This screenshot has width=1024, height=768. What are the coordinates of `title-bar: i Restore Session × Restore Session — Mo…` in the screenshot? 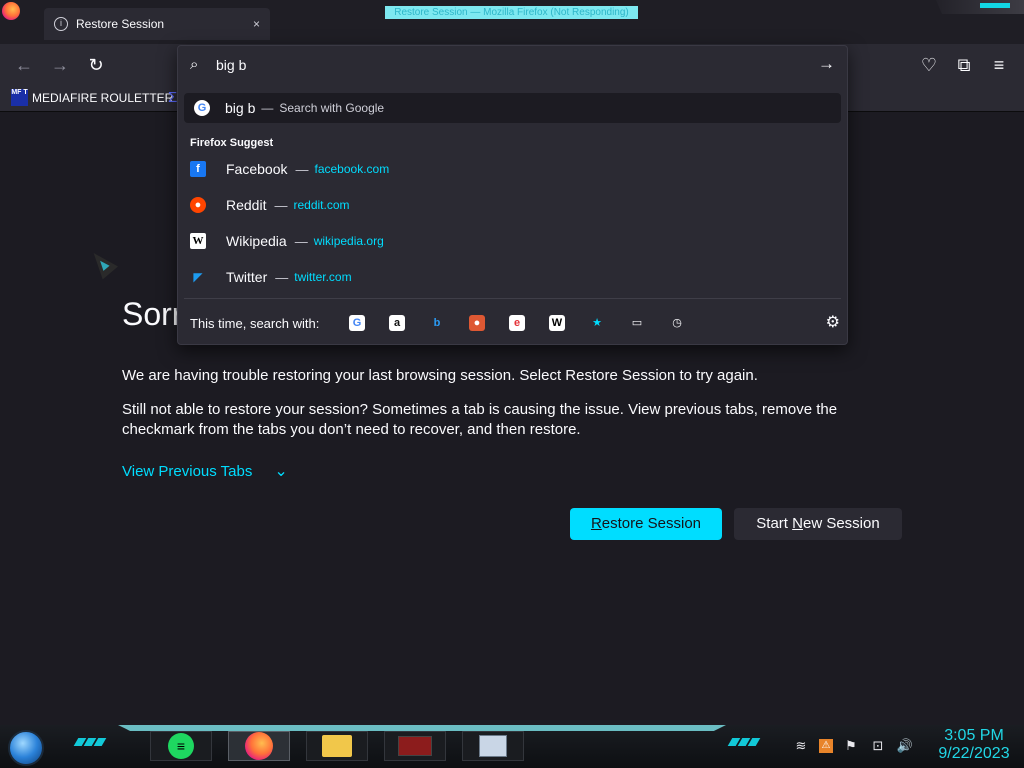 It's located at (512, 22).